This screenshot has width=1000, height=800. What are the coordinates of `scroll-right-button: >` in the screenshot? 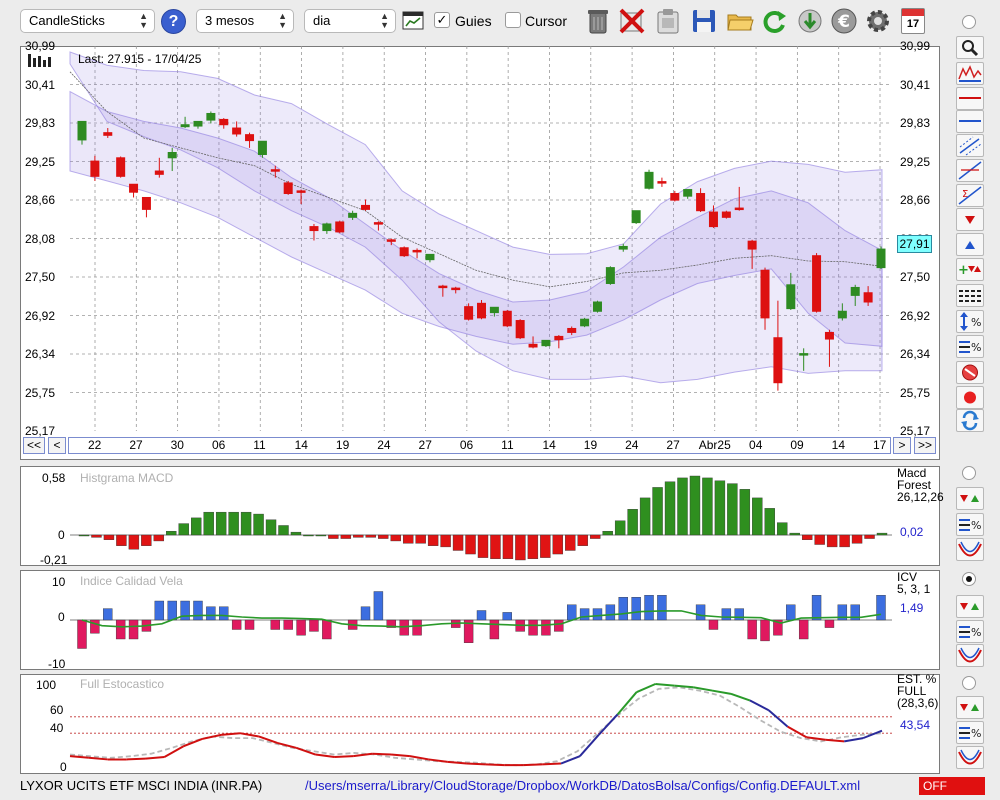 It's located at (902, 445).